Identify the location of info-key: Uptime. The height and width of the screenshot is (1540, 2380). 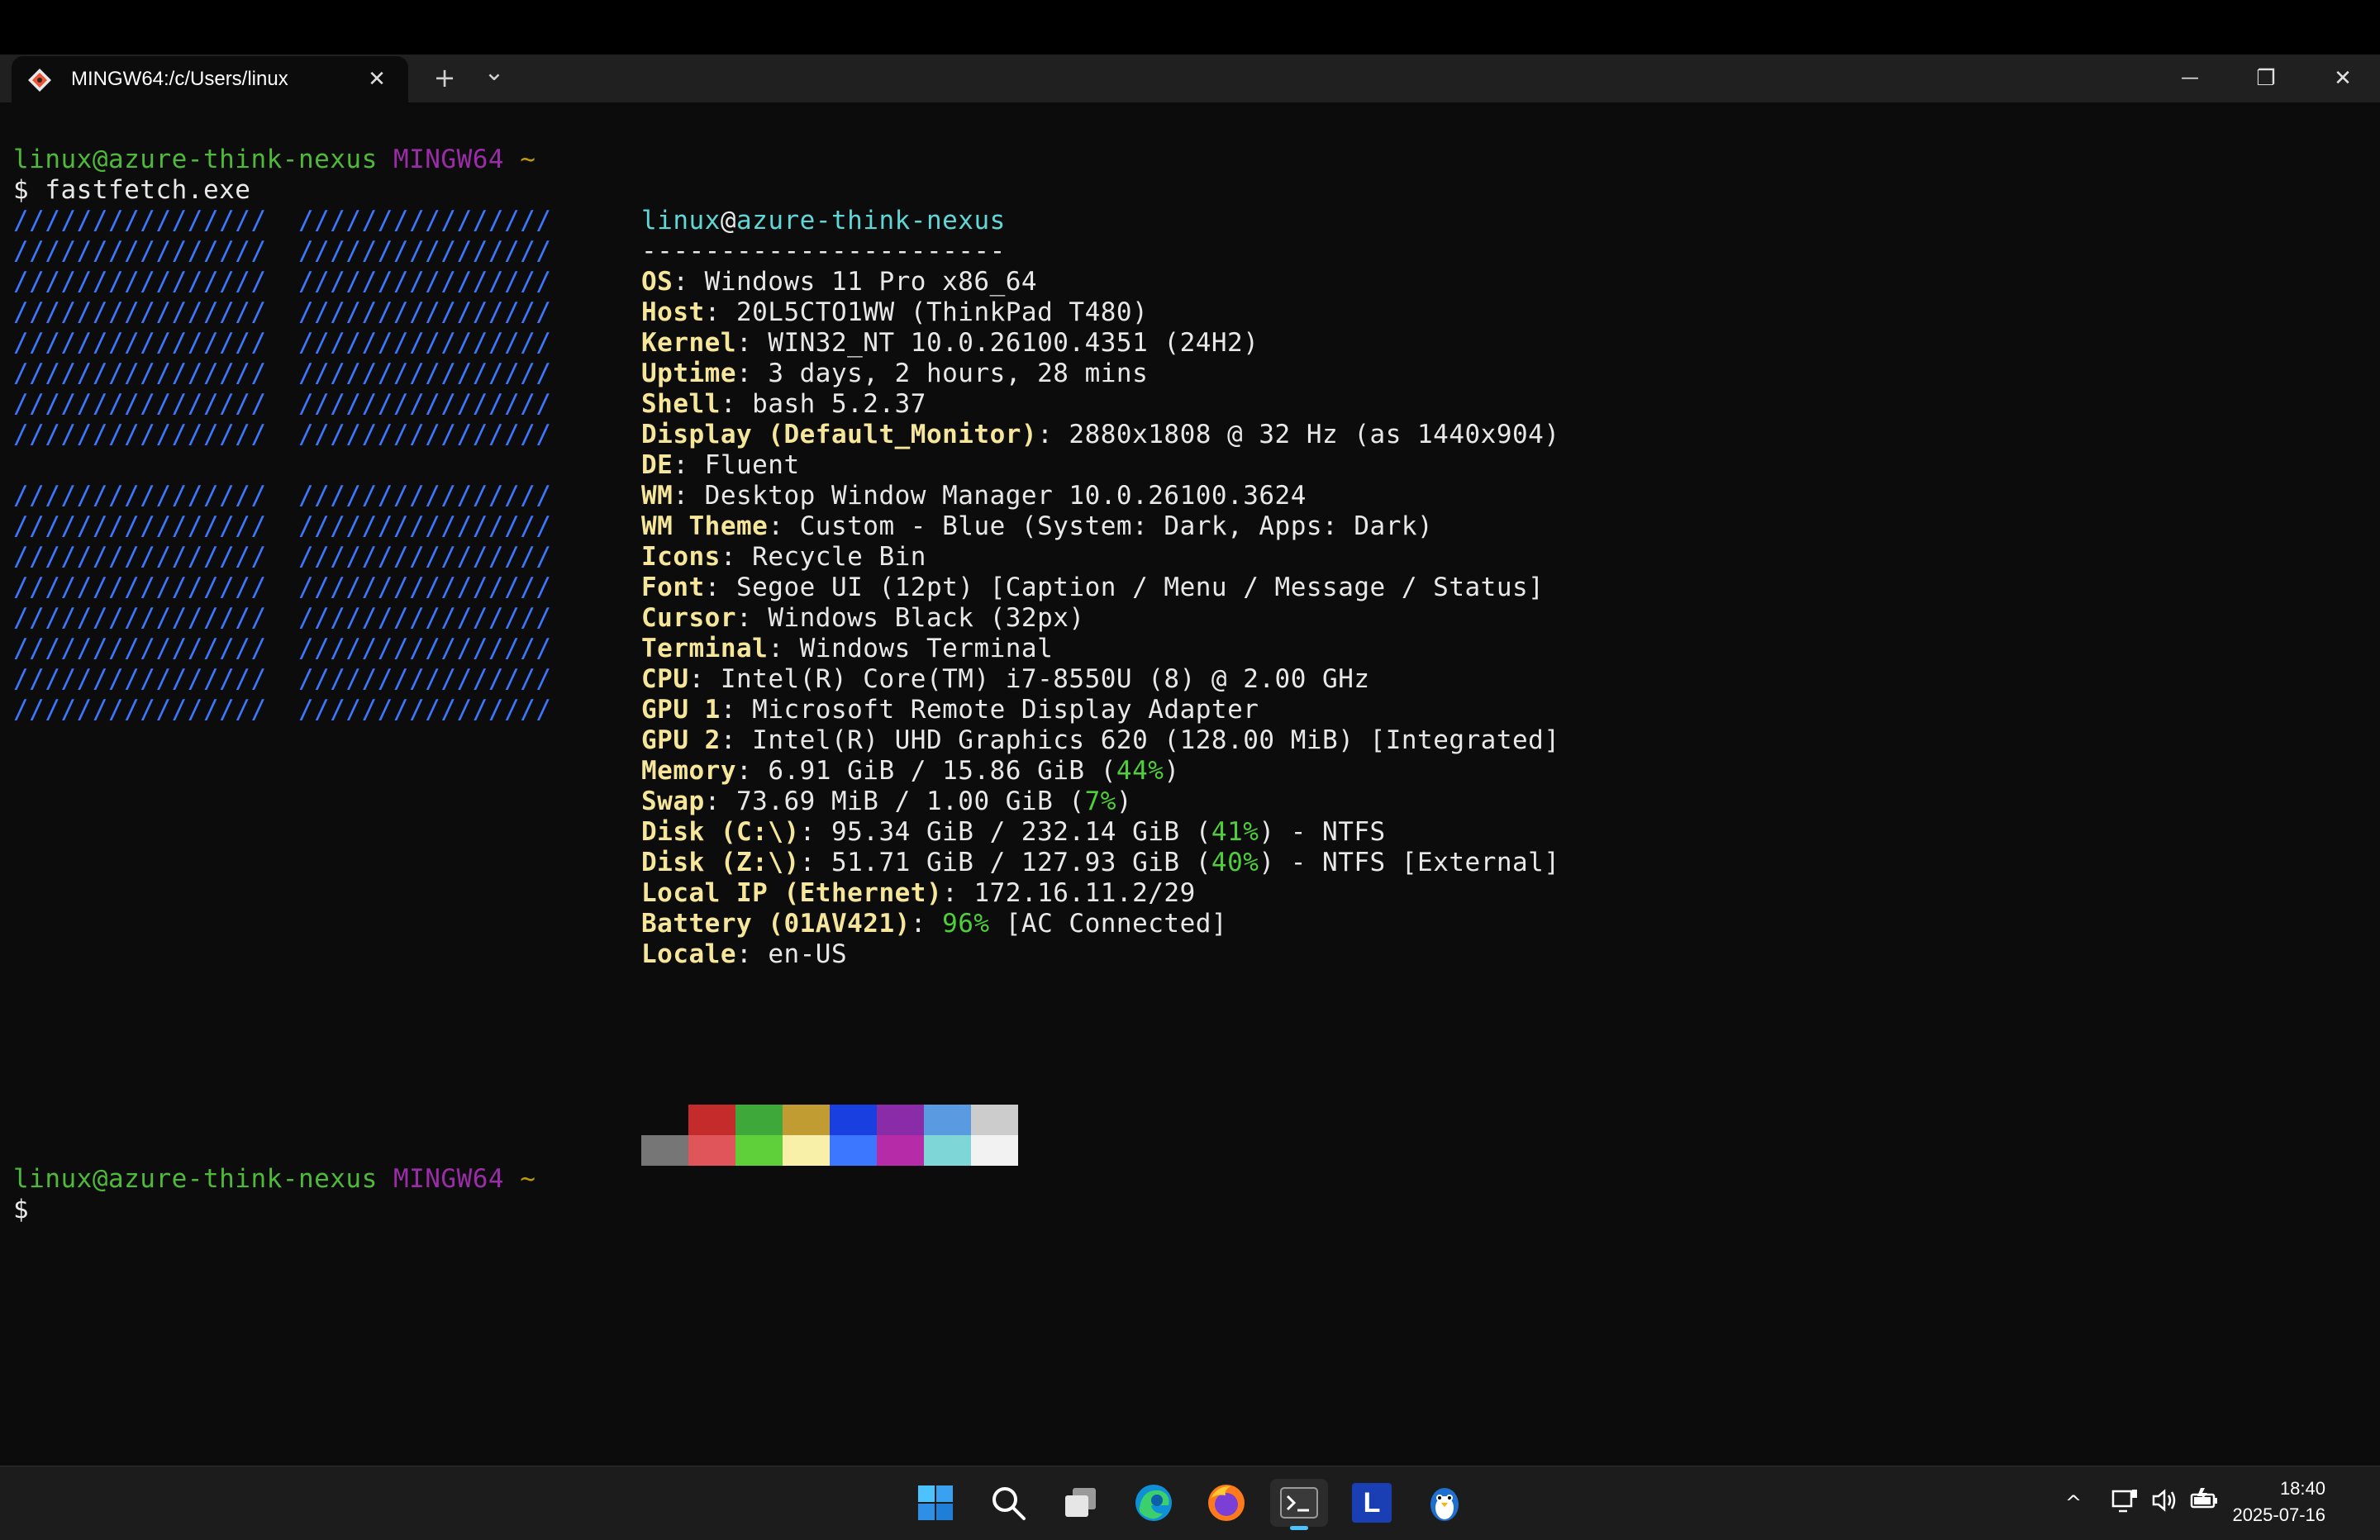
(688, 373).